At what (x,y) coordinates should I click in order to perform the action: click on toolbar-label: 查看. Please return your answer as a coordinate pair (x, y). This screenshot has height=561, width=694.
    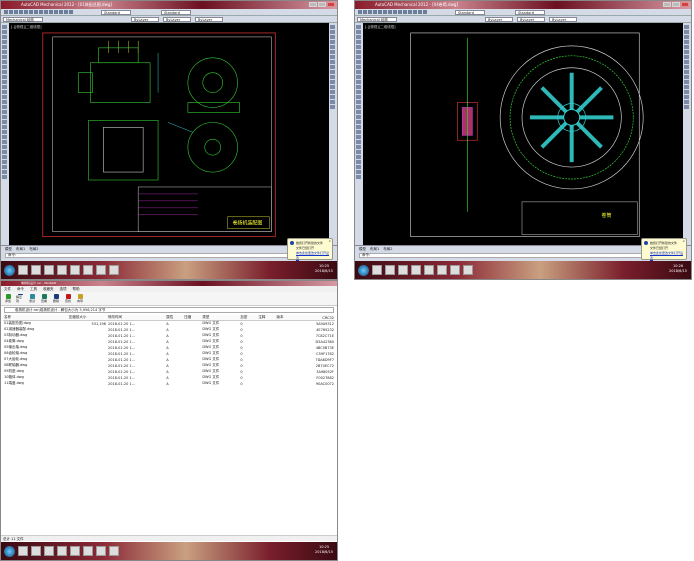
    Looking at the image, I should click on (43, 301).